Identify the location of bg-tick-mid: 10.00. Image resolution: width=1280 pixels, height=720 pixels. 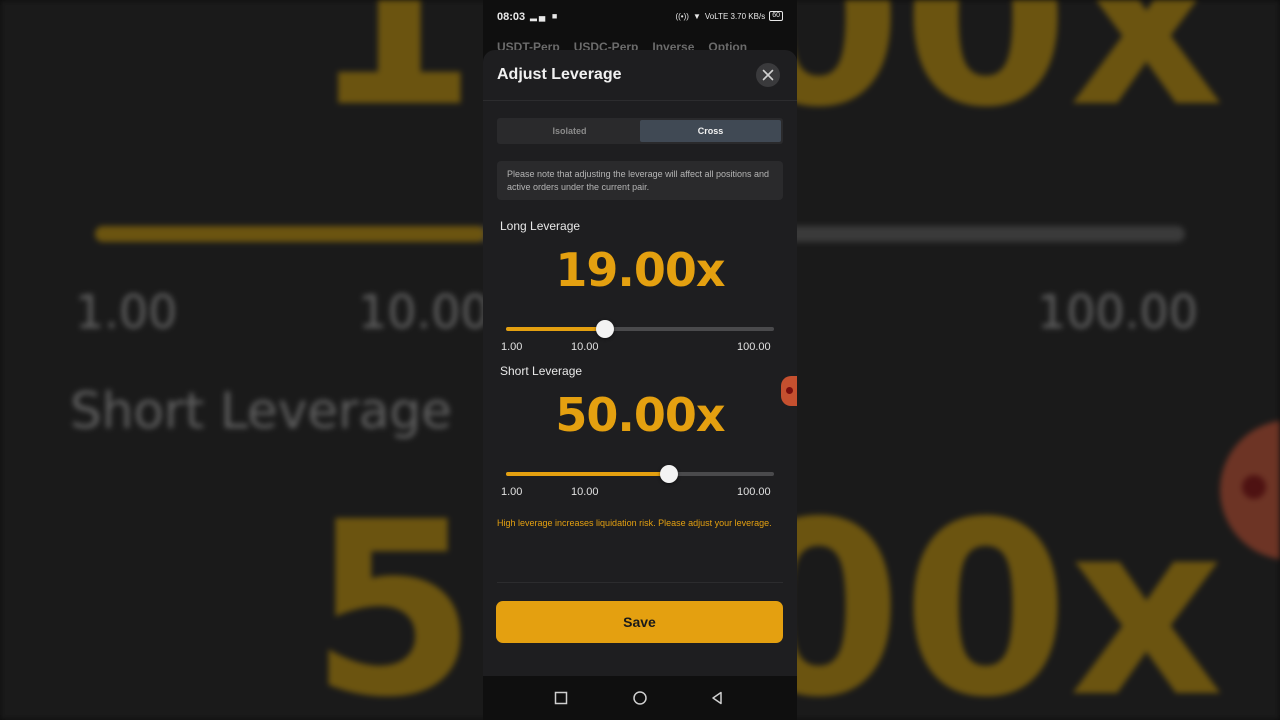
(424, 312).